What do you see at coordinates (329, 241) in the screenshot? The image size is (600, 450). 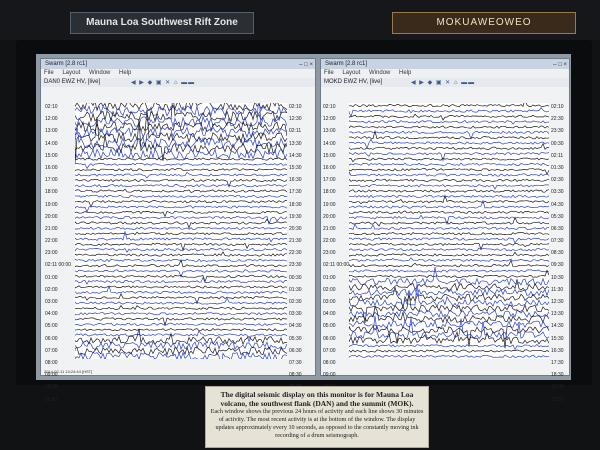 I see `time-tick-label: 22:00` at bounding box center [329, 241].